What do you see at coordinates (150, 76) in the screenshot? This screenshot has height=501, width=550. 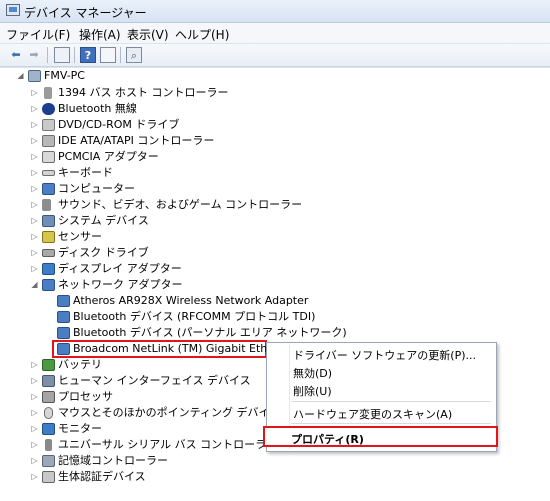 I see `tree-root: ◢ FMV-PC` at bounding box center [150, 76].